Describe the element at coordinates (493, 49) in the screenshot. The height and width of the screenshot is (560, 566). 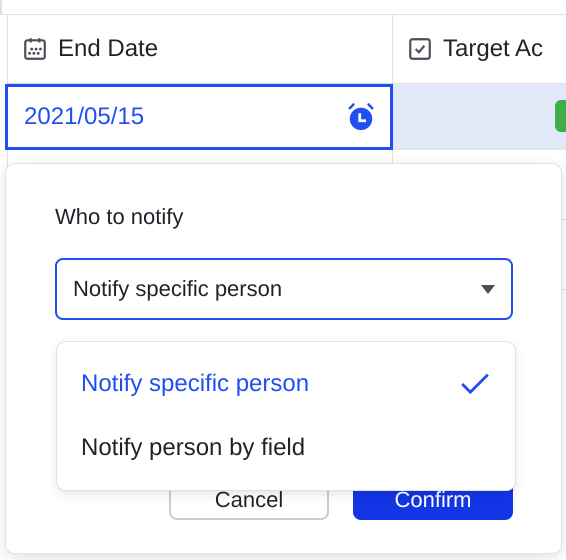
I see `column-header: Target Ac` at that location.